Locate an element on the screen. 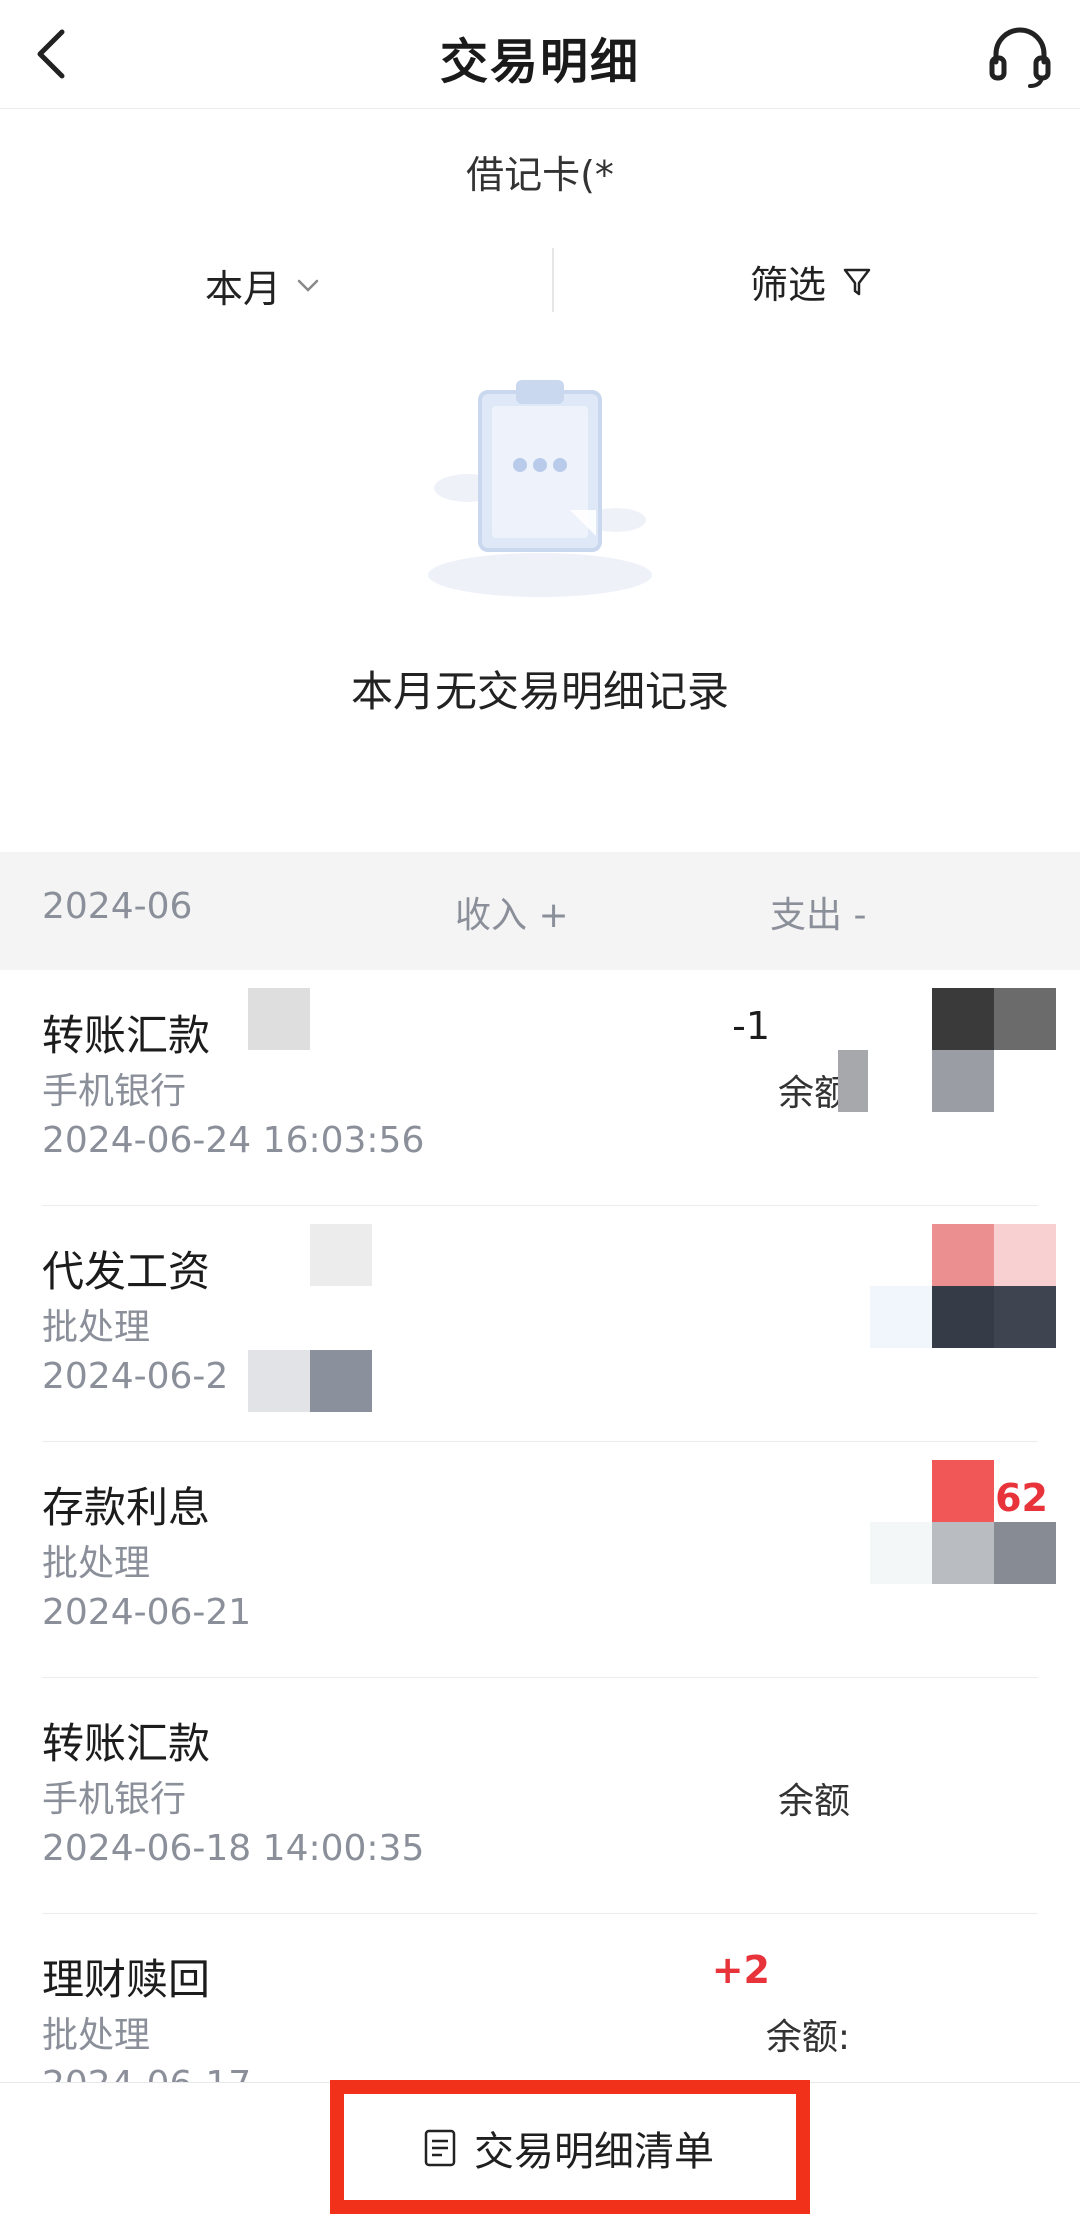  bottom-action-bar: 交易明细清单 is located at coordinates (540, 2155).